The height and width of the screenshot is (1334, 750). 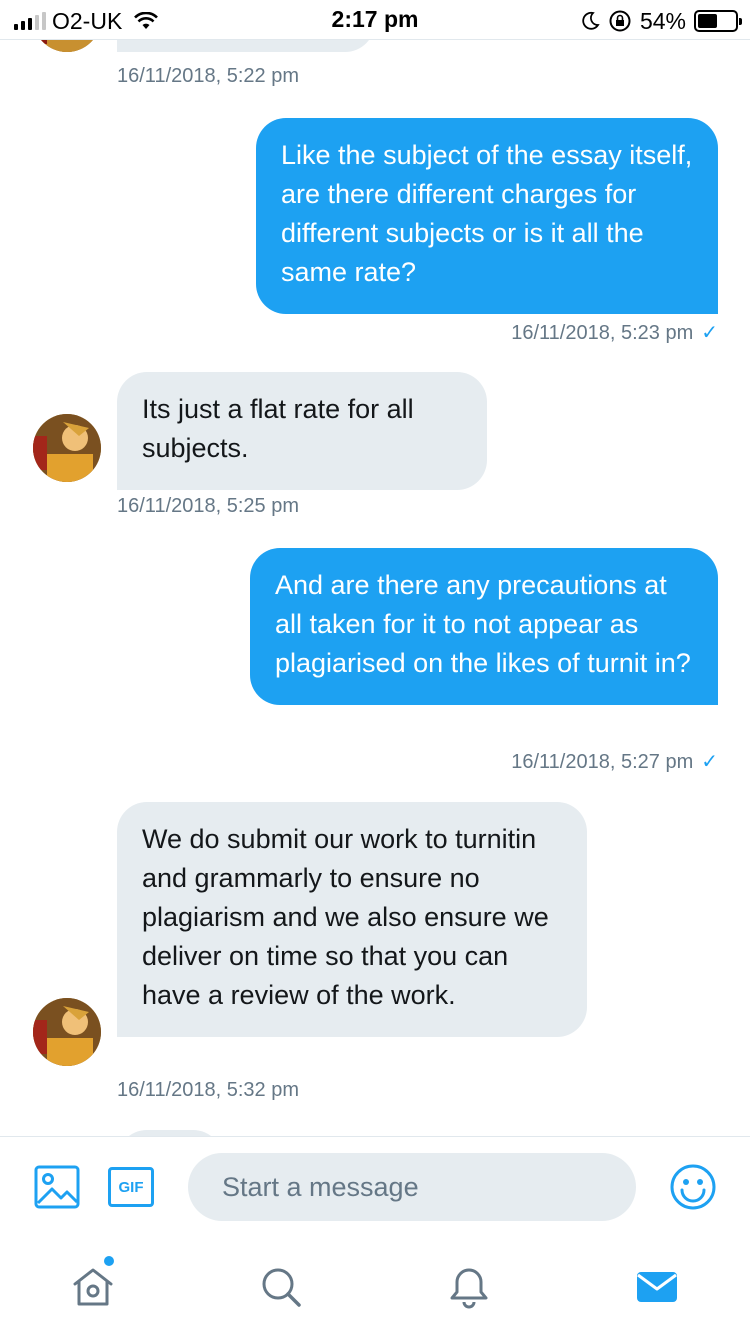 What do you see at coordinates (602, 333) in the screenshot?
I see `timestamp-text: 16/11/2018, 5:23 pm` at bounding box center [602, 333].